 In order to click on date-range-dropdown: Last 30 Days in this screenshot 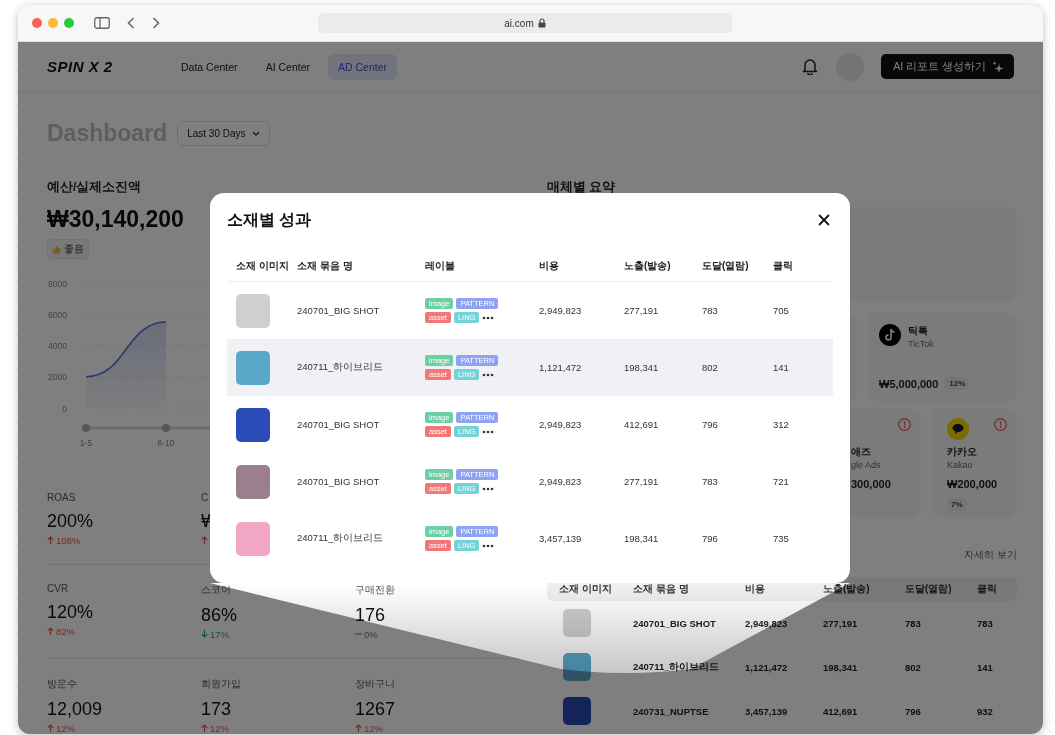, I will do `click(223, 133)`.